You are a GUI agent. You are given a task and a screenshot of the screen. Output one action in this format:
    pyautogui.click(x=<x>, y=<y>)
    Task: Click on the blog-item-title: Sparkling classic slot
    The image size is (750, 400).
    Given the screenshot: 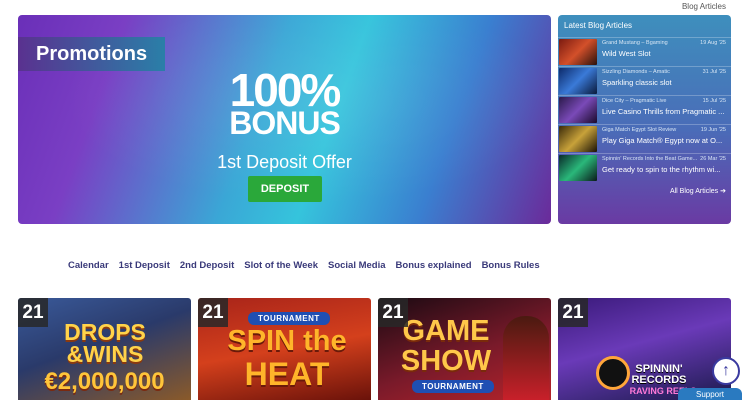 What is the action you would take?
    pyautogui.click(x=637, y=82)
    